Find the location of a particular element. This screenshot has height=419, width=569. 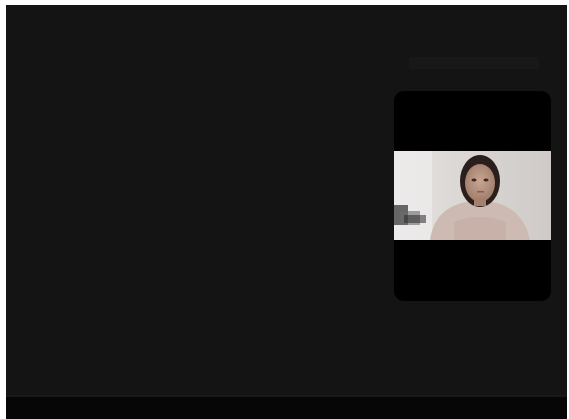

participant-video-feed is located at coordinates (472, 195).